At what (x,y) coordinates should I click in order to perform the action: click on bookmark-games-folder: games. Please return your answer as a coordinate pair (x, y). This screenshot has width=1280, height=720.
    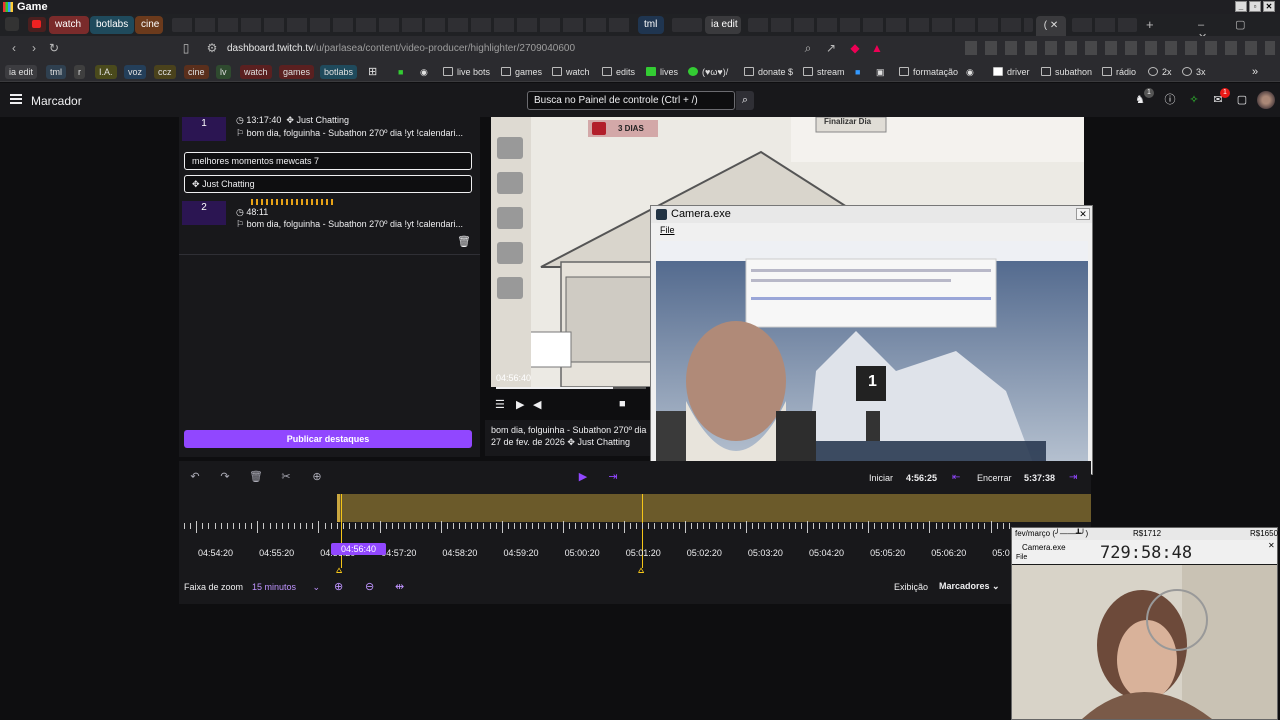
    Looking at the image, I should click on (521, 72).